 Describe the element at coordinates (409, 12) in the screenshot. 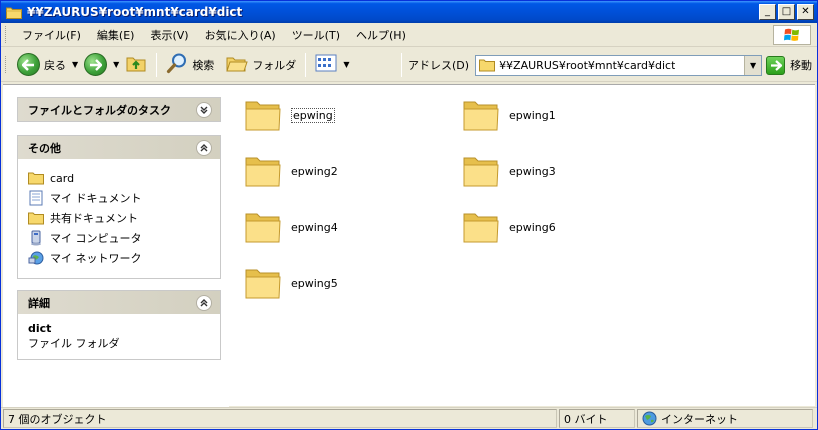

I see `title-bar: ¥¥ZAURUS¥root¥mnt¥card¥dict _ □ ✕` at that location.